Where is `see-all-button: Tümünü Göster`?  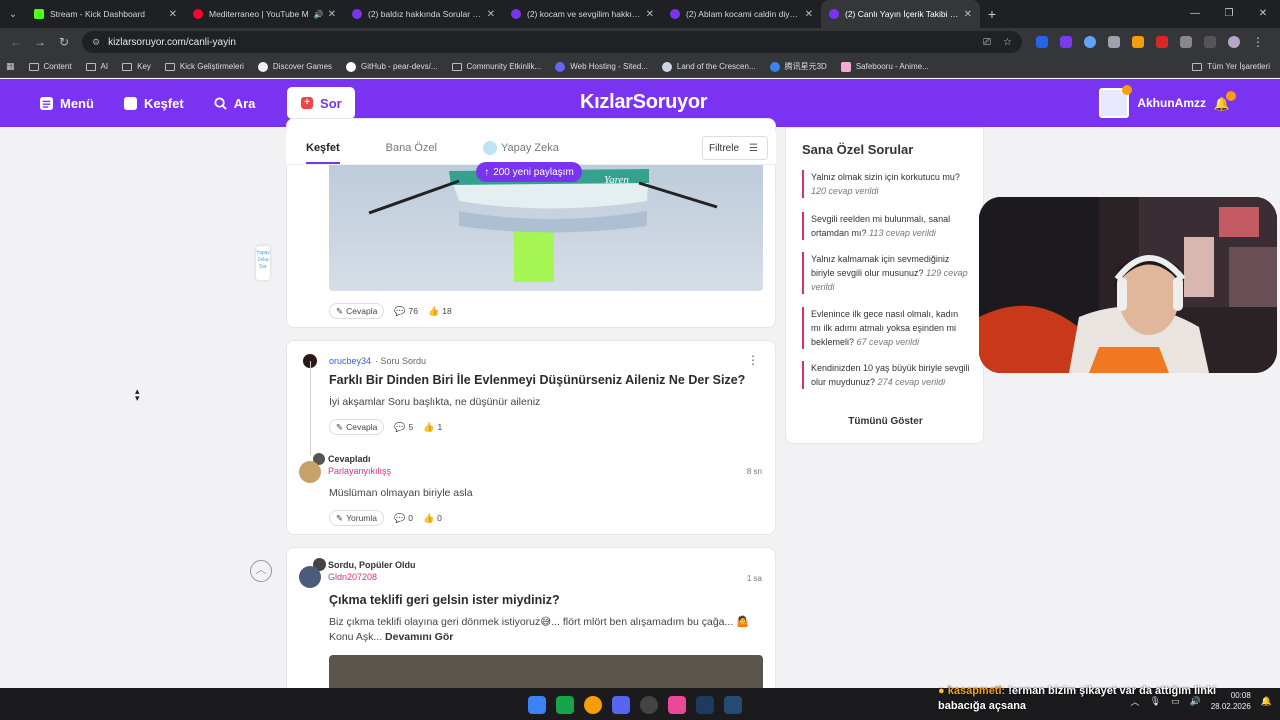
see-all-button: Tümünü Göster is located at coordinates (885, 421).